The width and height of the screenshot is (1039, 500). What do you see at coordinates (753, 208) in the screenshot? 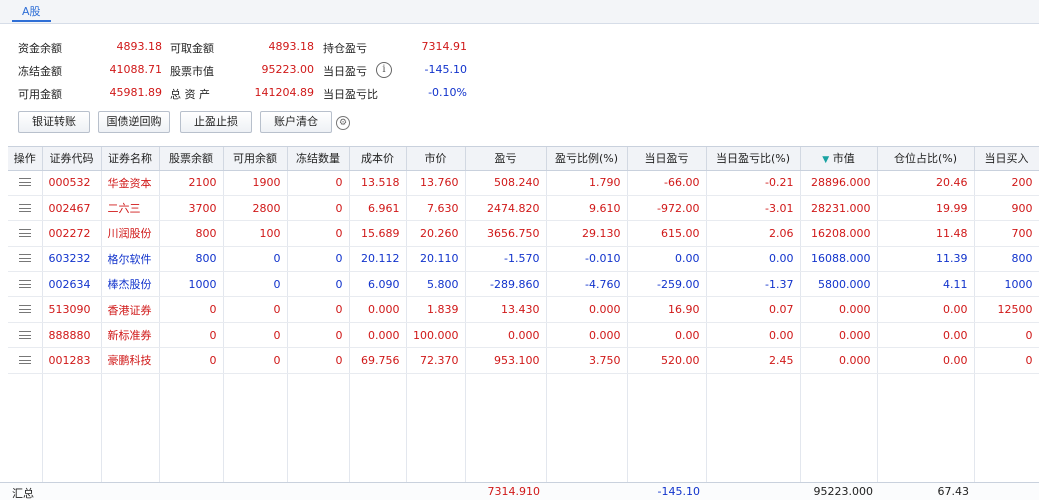
I see `cell-col-today-pnl-ratio: -3.01` at bounding box center [753, 208].